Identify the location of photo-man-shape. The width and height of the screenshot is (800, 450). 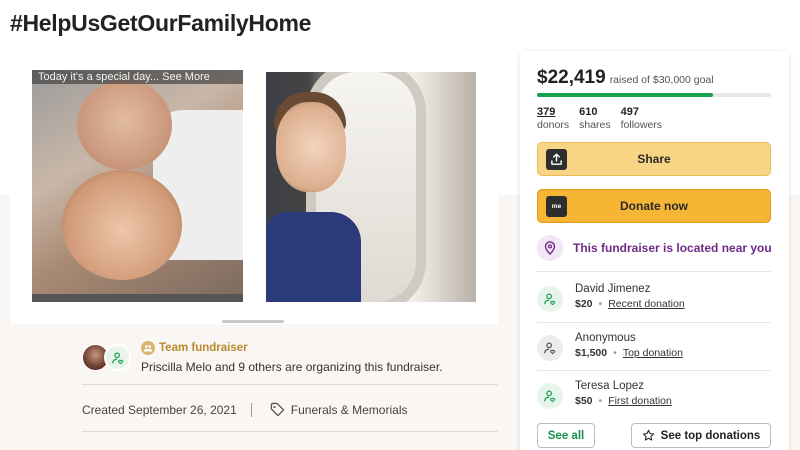
(124, 125).